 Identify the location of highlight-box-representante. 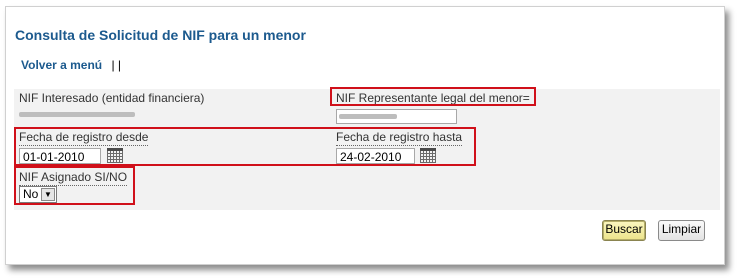
(433, 96).